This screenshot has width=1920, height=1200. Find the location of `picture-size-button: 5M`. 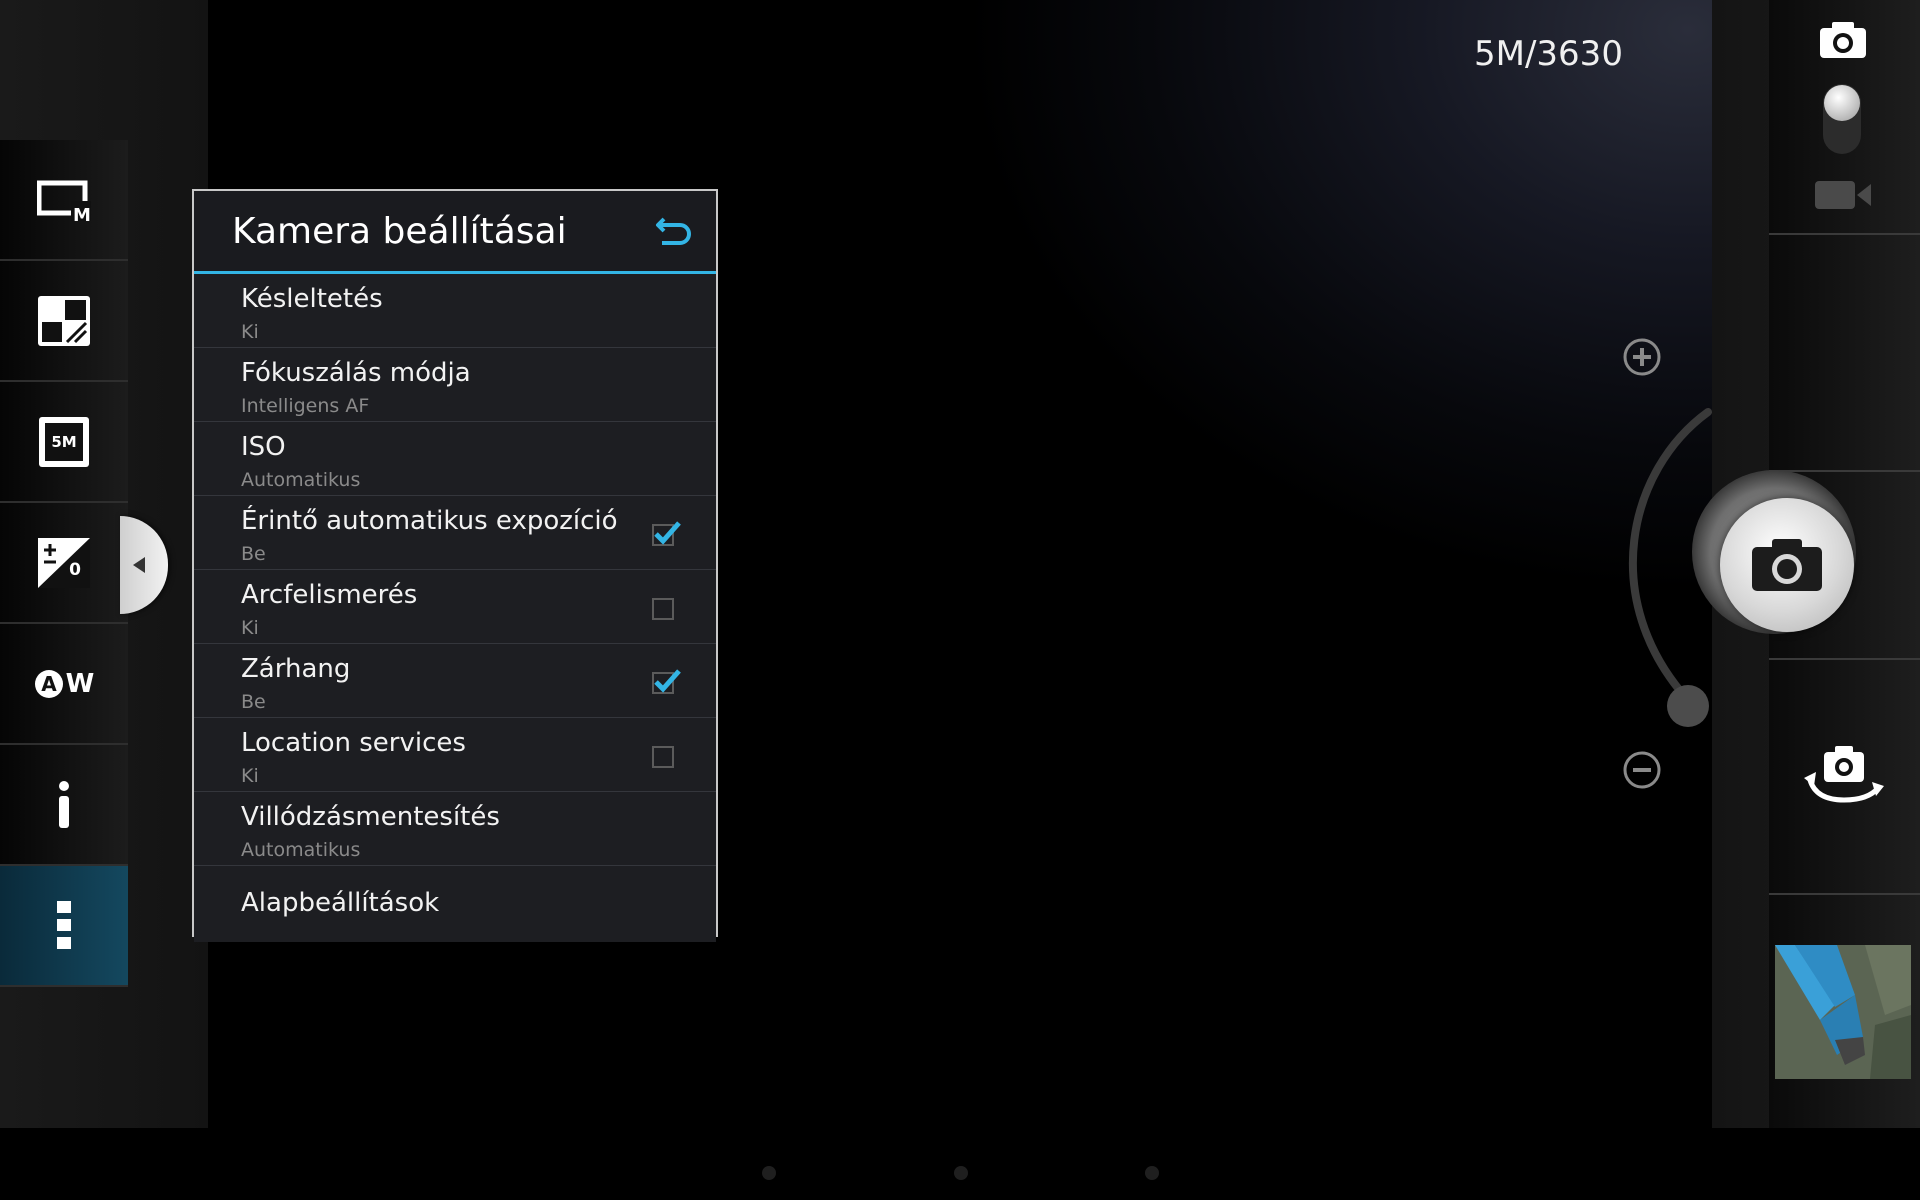

picture-size-button: 5M is located at coordinates (64, 442).